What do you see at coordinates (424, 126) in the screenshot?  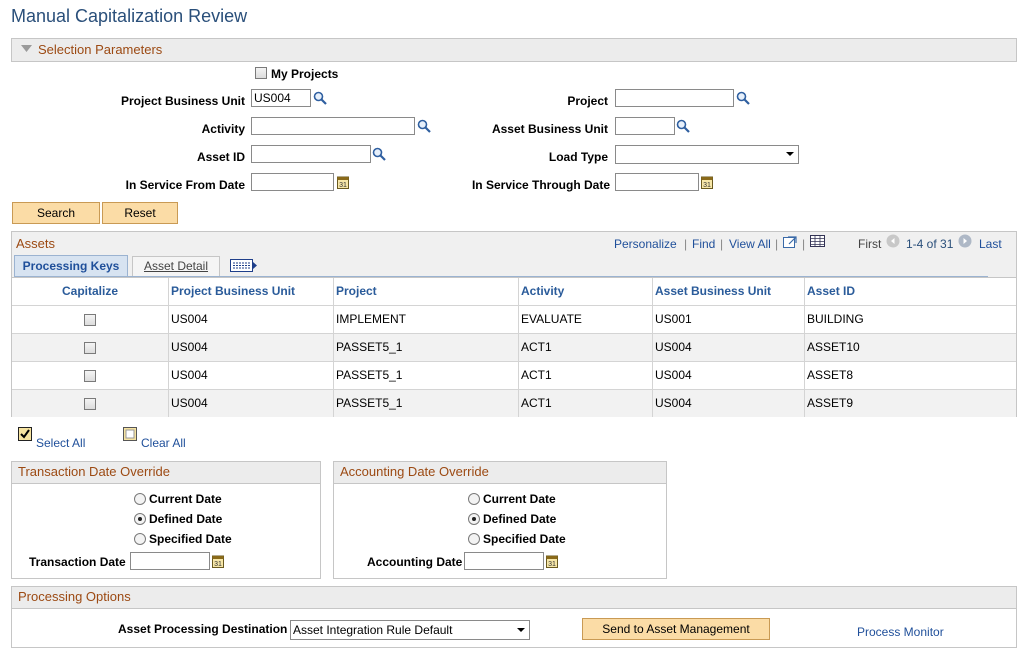 I see `activity-lookup-icon` at bounding box center [424, 126].